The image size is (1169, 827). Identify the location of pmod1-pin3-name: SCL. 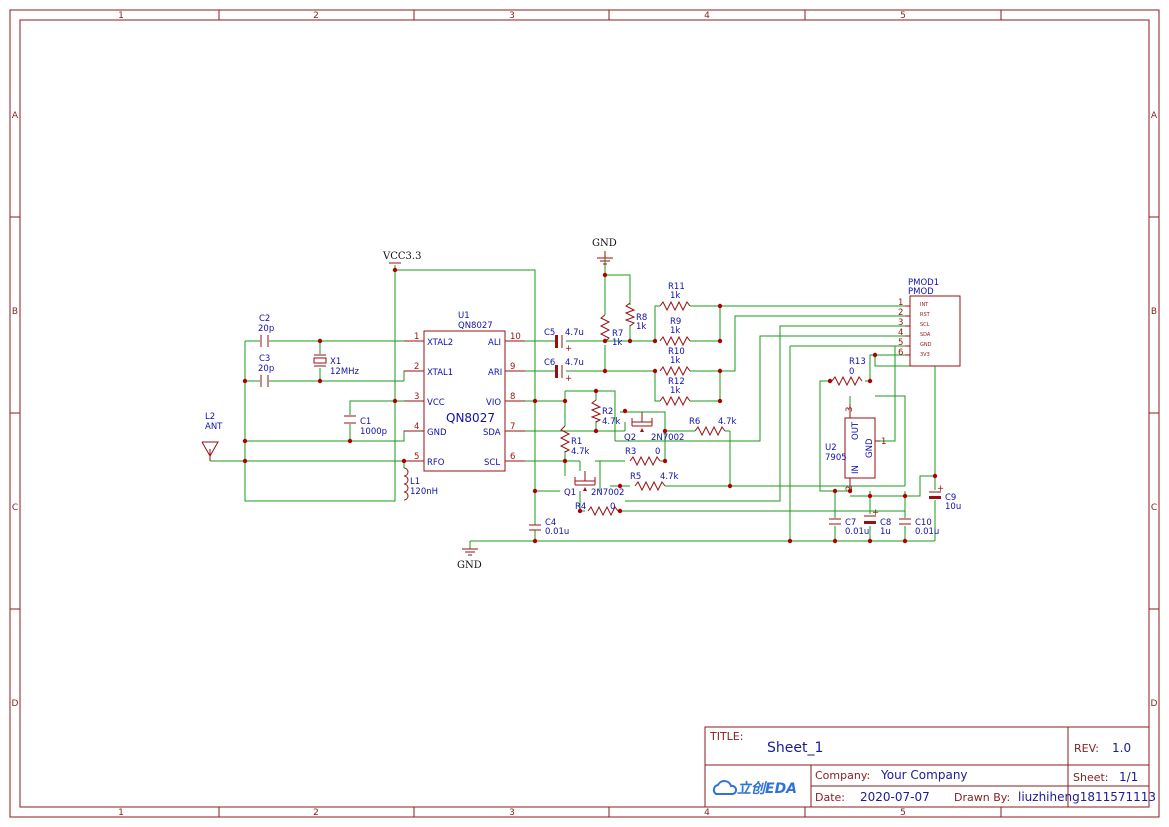
(925, 325).